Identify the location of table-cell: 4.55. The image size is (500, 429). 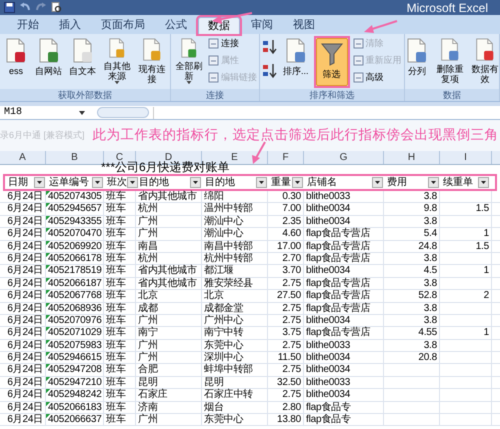
(412, 333).